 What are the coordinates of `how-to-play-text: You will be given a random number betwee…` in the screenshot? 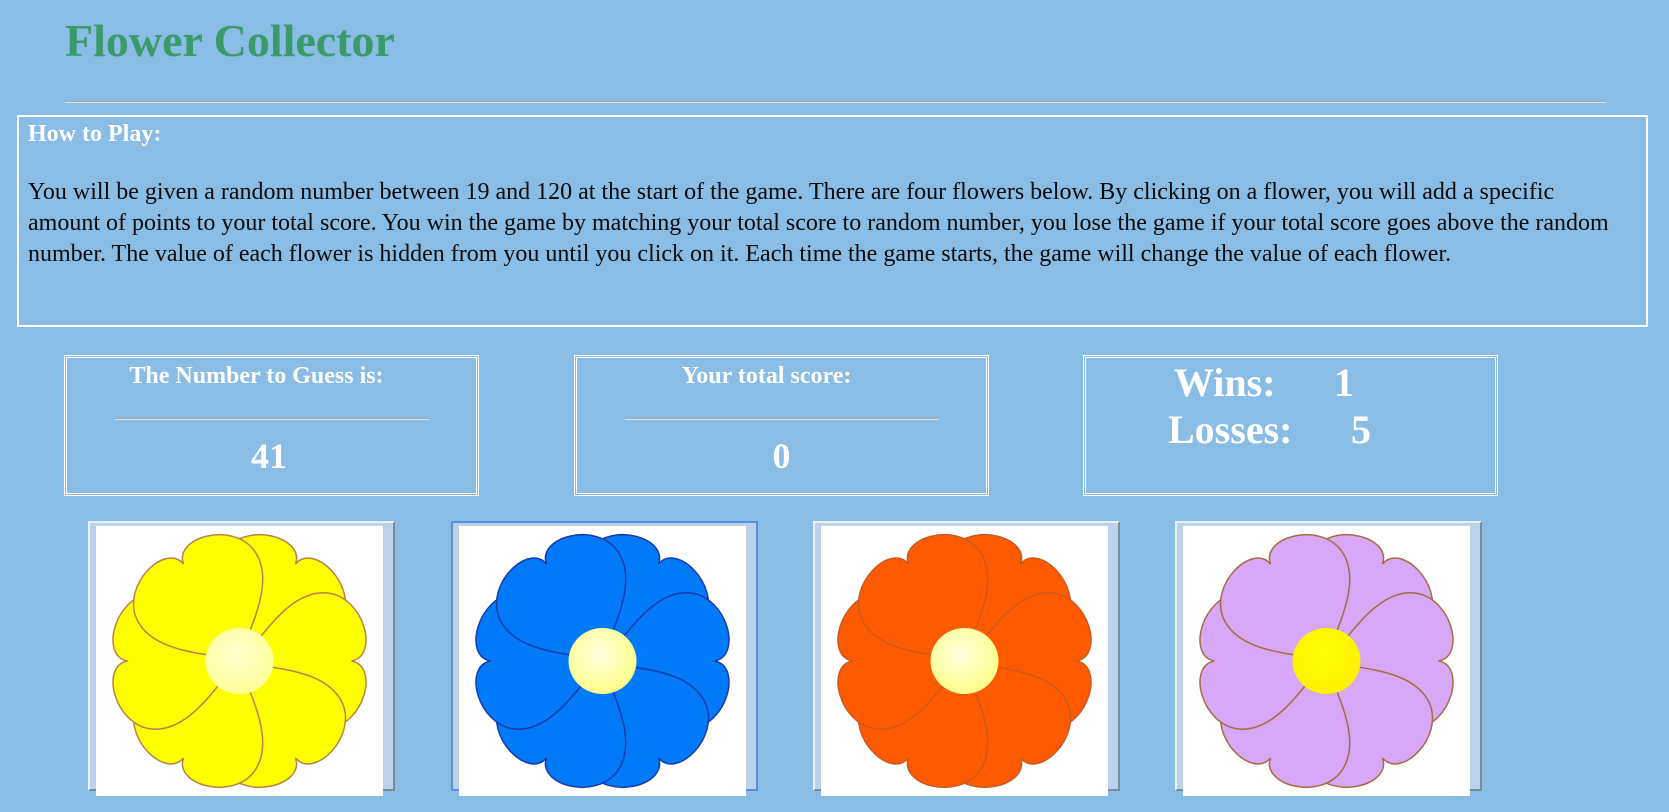 It's located at (818, 223).